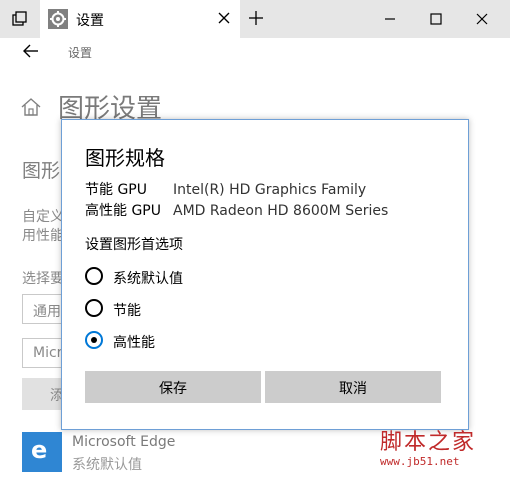  What do you see at coordinates (125, 158) in the screenshot?
I see `dialog-title: 图形规格` at bounding box center [125, 158].